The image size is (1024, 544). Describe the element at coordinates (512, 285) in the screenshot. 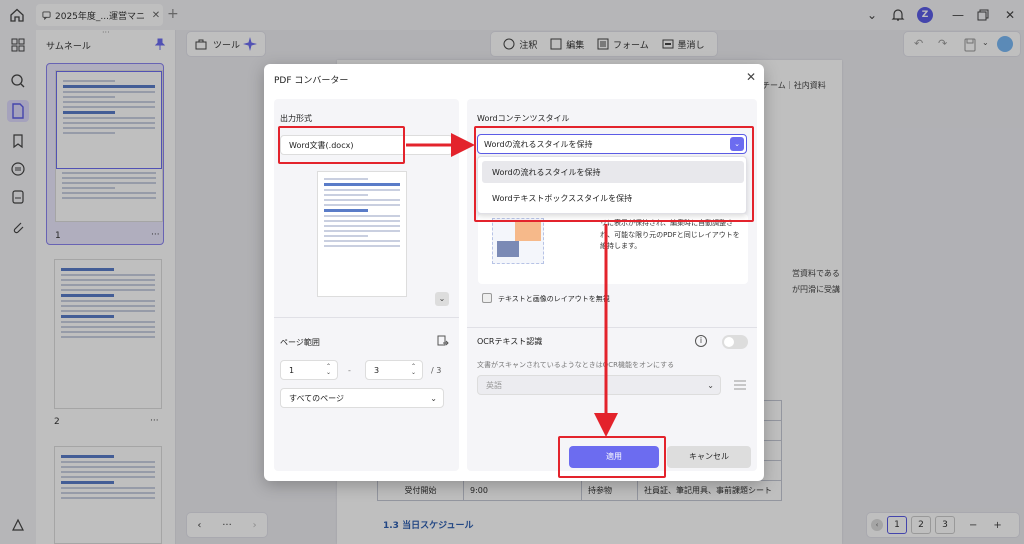

I see `annotation-arrows` at that location.